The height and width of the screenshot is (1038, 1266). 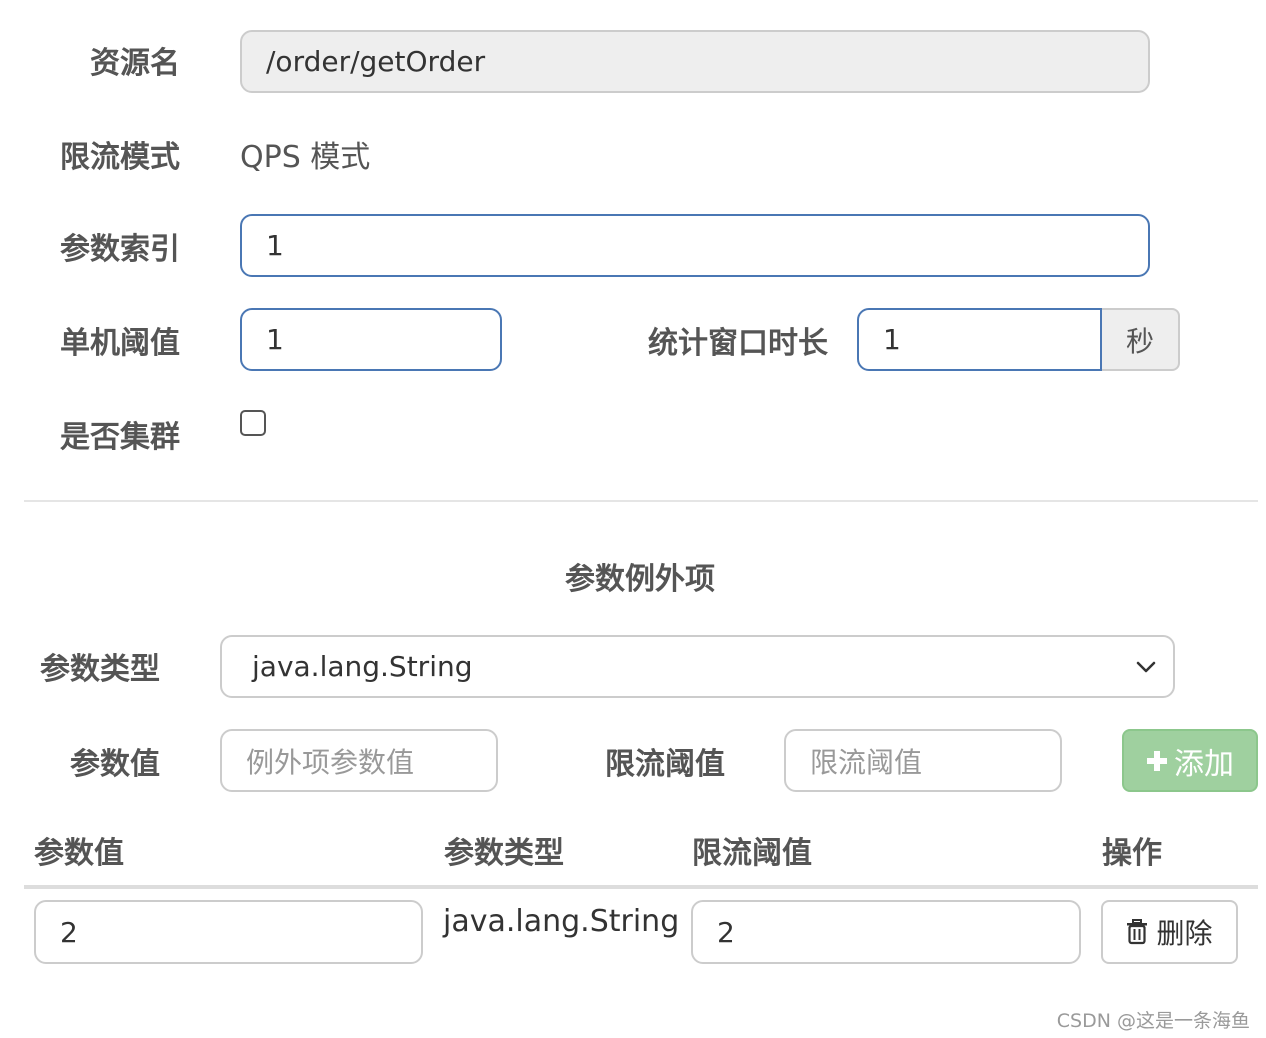 What do you see at coordinates (359, 760) in the screenshot?
I see `exception-value-input: 例外项参数值` at bounding box center [359, 760].